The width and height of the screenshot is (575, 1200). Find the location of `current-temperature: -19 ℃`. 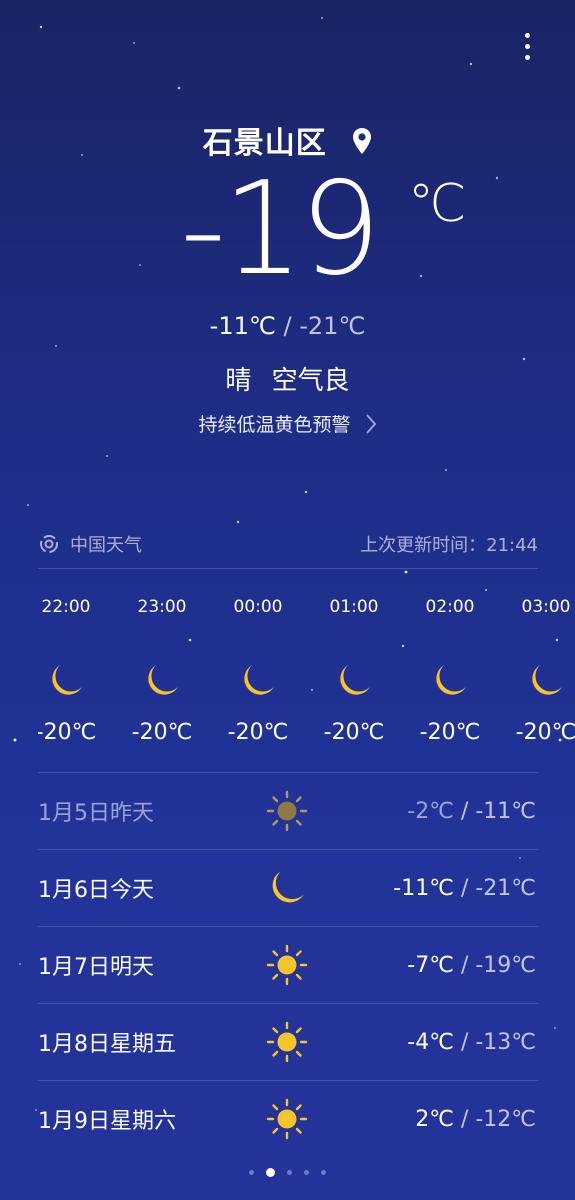

current-temperature: -19 ℃ is located at coordinates (330, 230).